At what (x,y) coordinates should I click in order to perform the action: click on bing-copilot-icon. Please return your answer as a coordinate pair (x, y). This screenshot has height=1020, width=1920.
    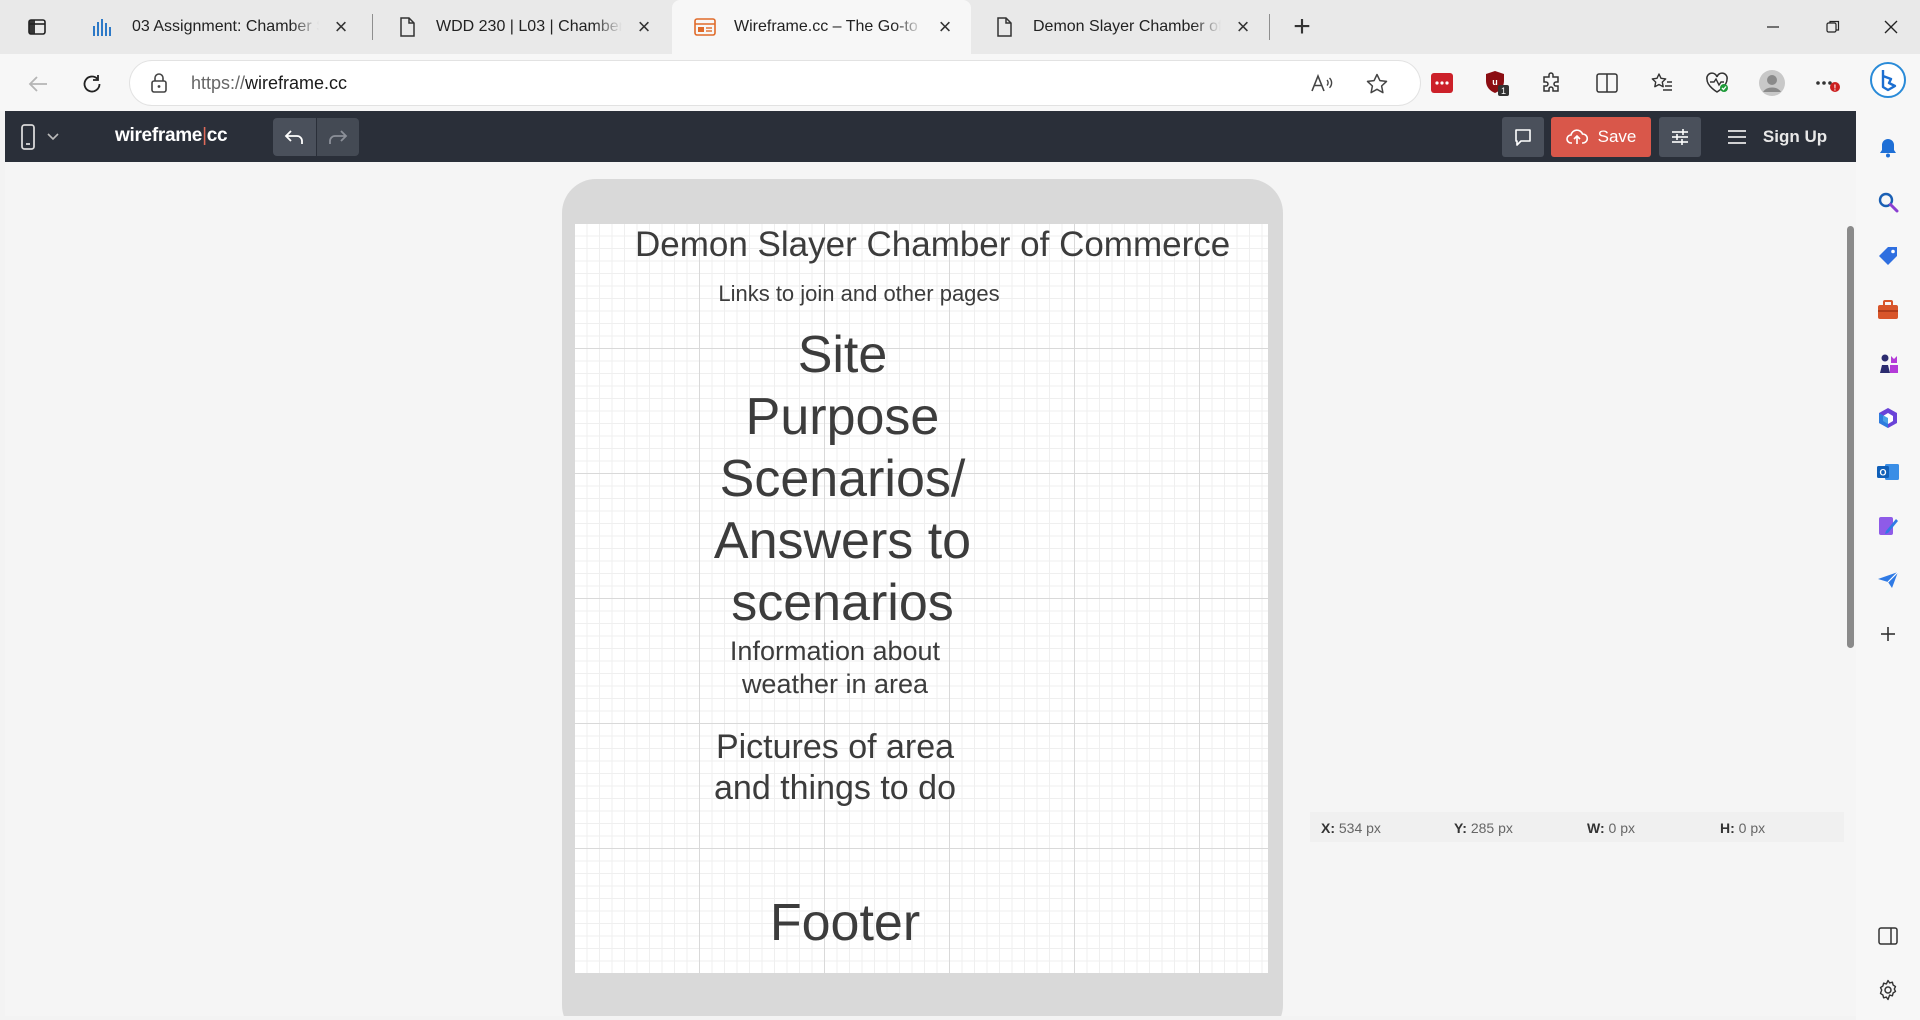
    Looking at the image, I should click on (1888, 80).